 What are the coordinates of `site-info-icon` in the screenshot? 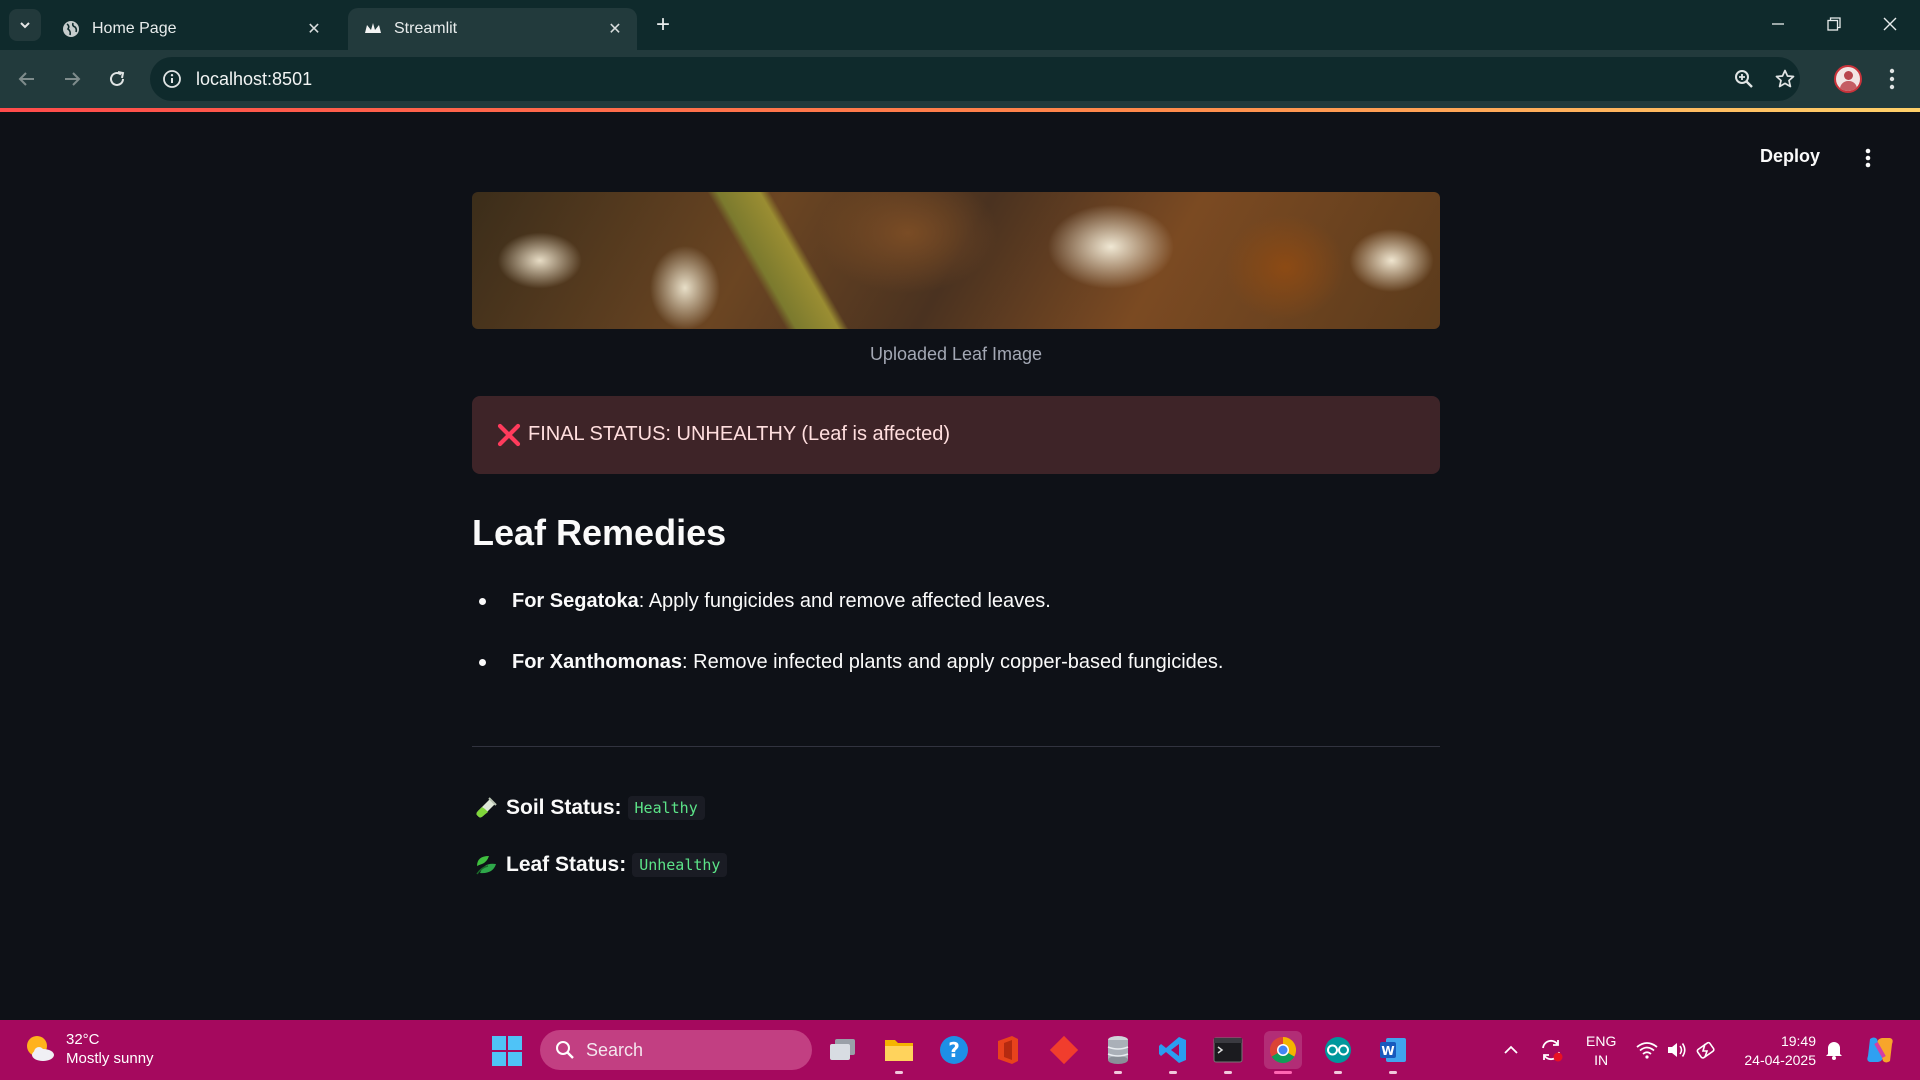 It's located at (172, 79).